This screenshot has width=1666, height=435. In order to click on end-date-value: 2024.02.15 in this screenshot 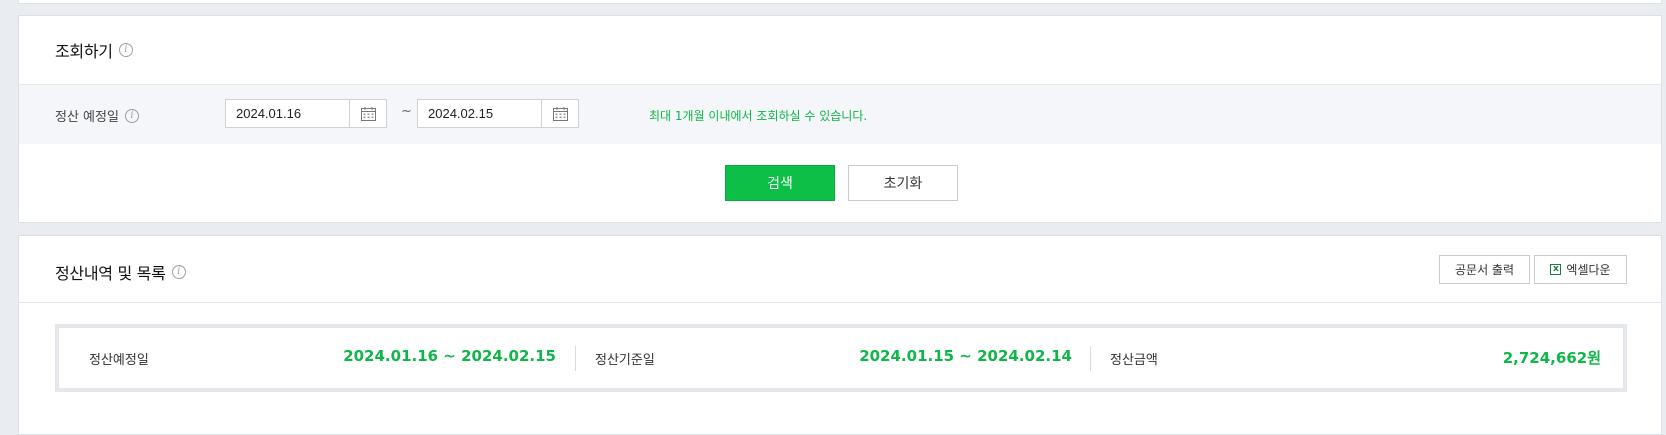, I will do `click(479, 113)`.